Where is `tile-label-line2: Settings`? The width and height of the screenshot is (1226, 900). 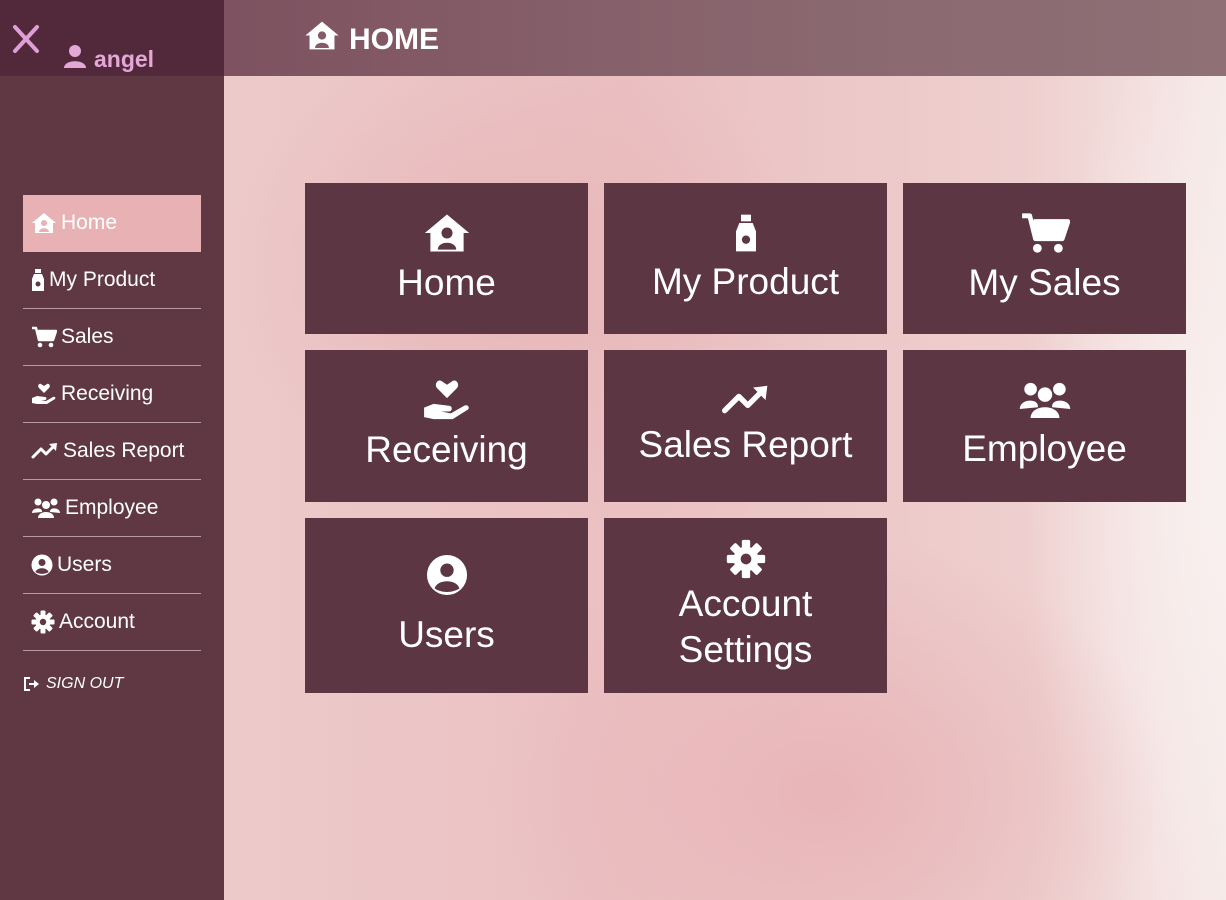
tile-label-line2: Settings is located at coordinates (745, 649).